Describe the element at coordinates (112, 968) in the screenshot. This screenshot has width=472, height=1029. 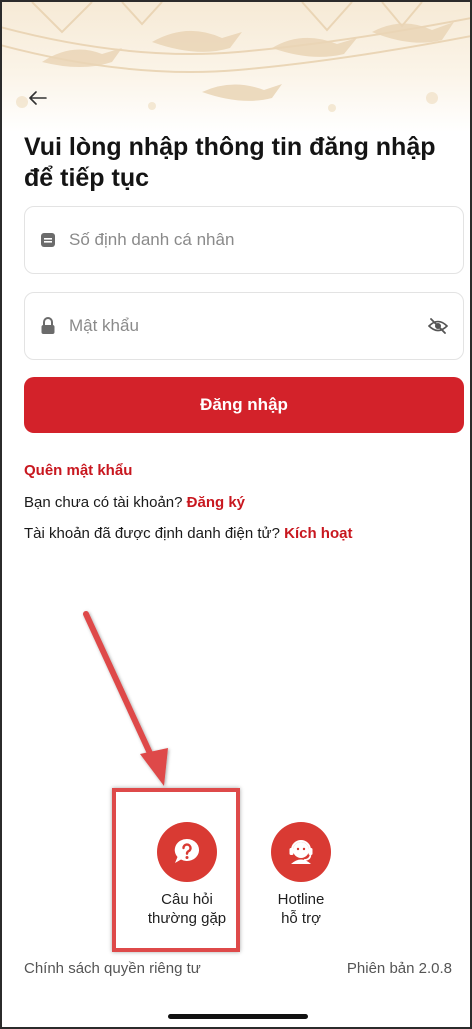
I see `privacy-policy-link: Chính sách quyền riêng tư` at that location.